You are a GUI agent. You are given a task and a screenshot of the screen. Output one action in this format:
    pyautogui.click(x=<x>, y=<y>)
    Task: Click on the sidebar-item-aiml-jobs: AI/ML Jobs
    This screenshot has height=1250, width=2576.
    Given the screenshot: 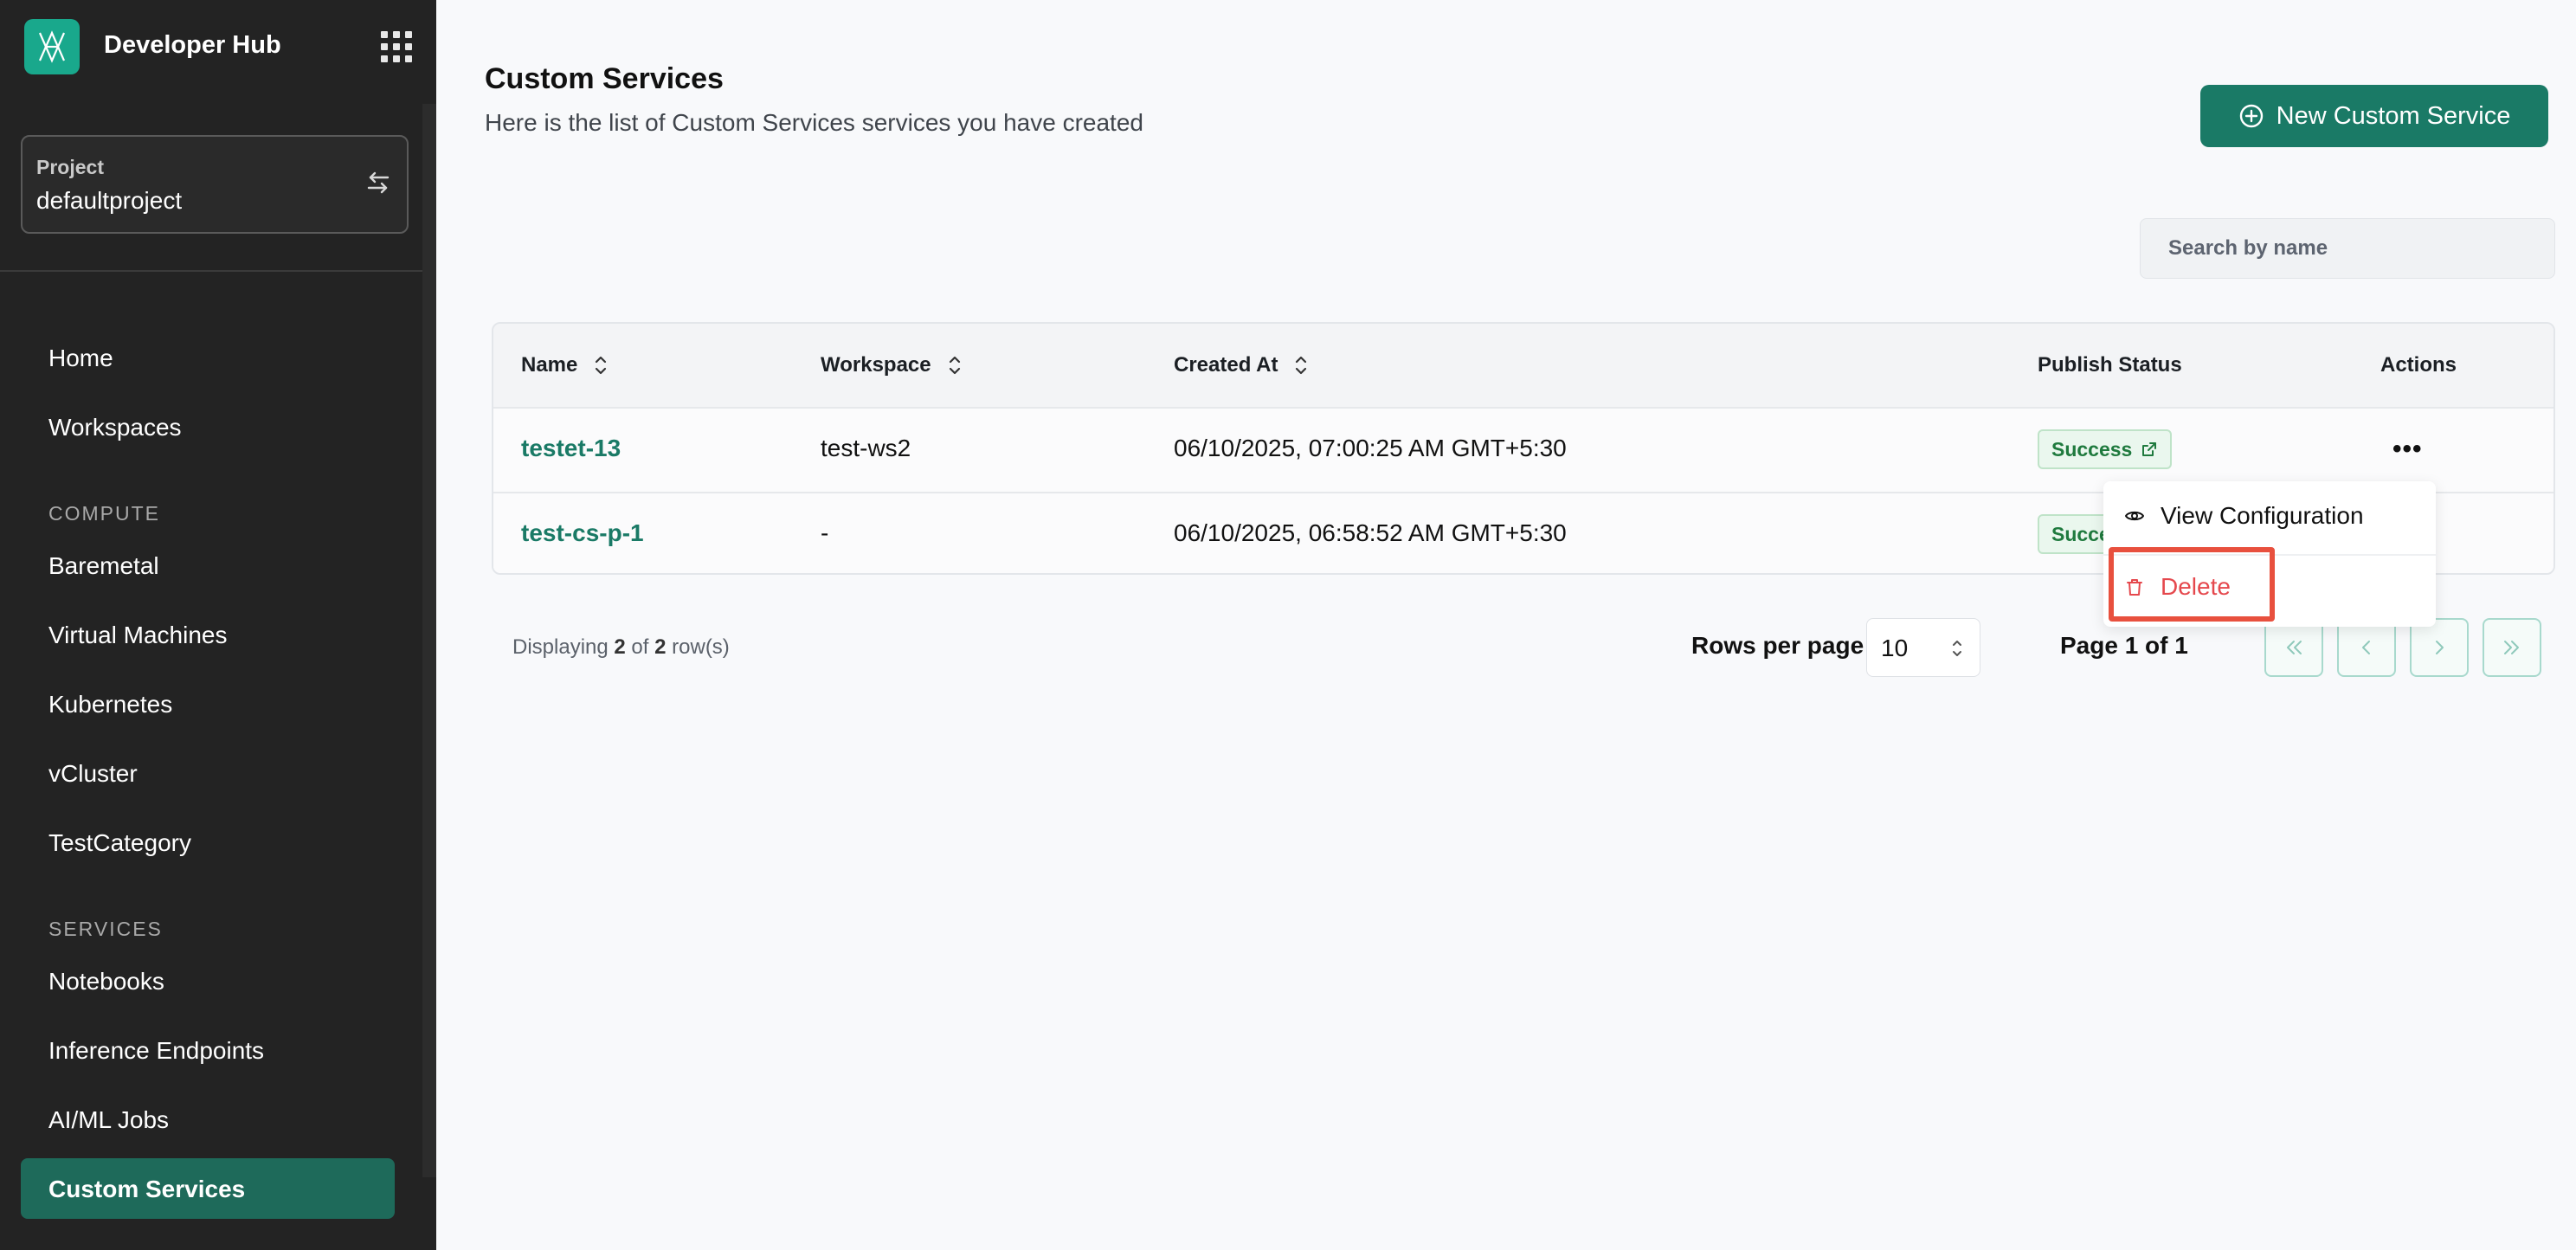 What is the action you would take?
    pyautogui.click(x=108, y=1120)
    